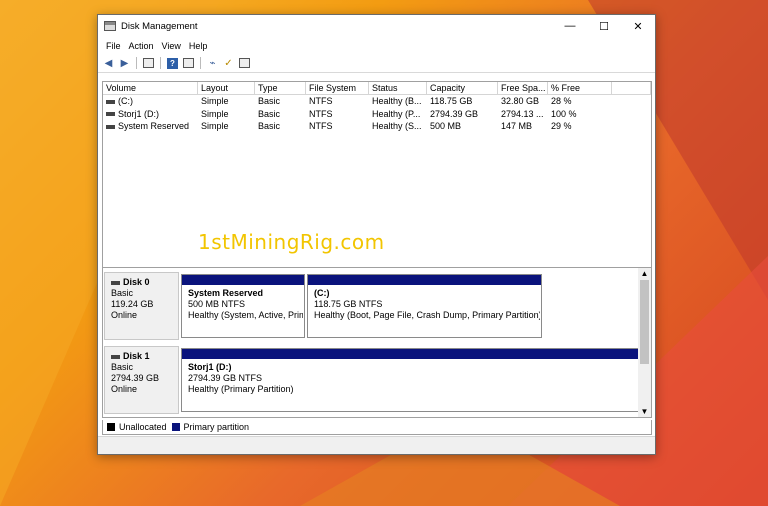 Image resolution: width=768 pixels, height=506 pixels. Describe the element at coordinates (175, 427) in the screenshot. I see `primary-partition-swatch` at that location.